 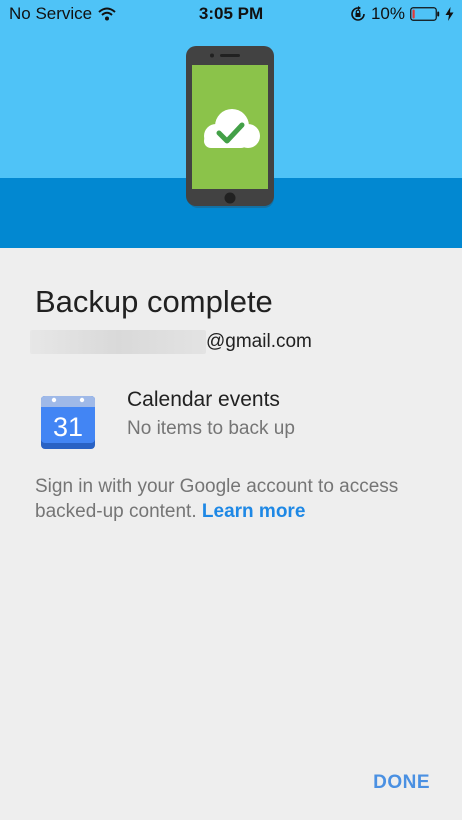 I want to click on item-subtitle: No items to back up, so click(x=211, y=428).